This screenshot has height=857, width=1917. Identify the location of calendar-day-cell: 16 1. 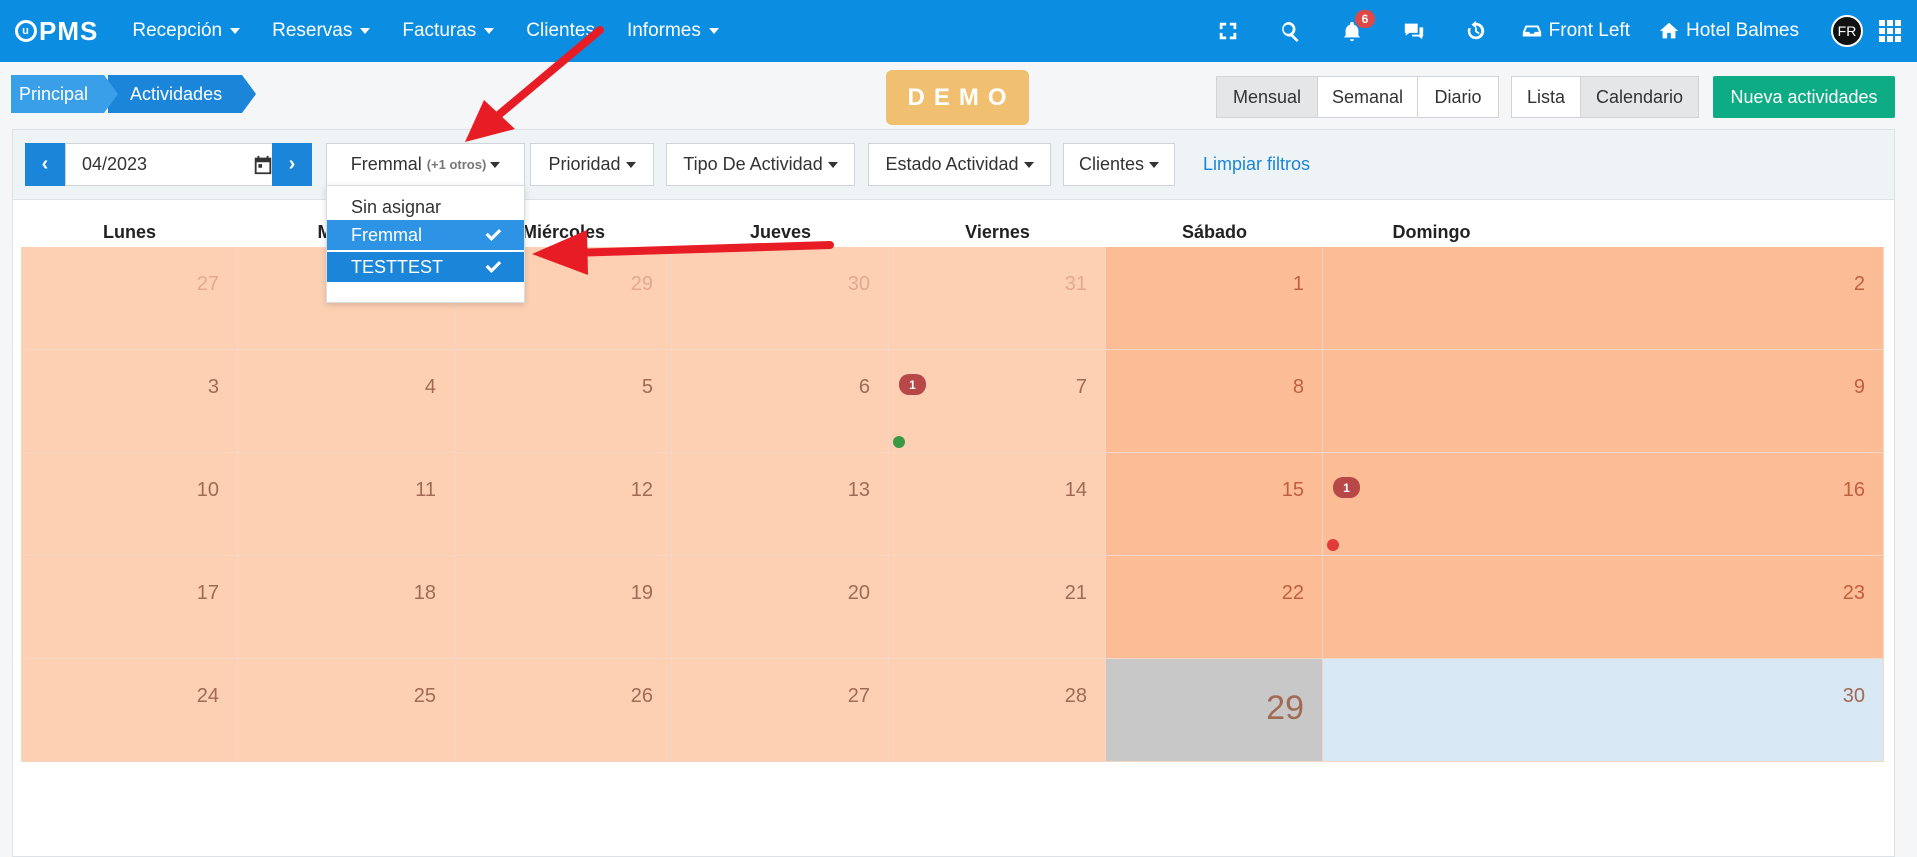
(1603, 504).